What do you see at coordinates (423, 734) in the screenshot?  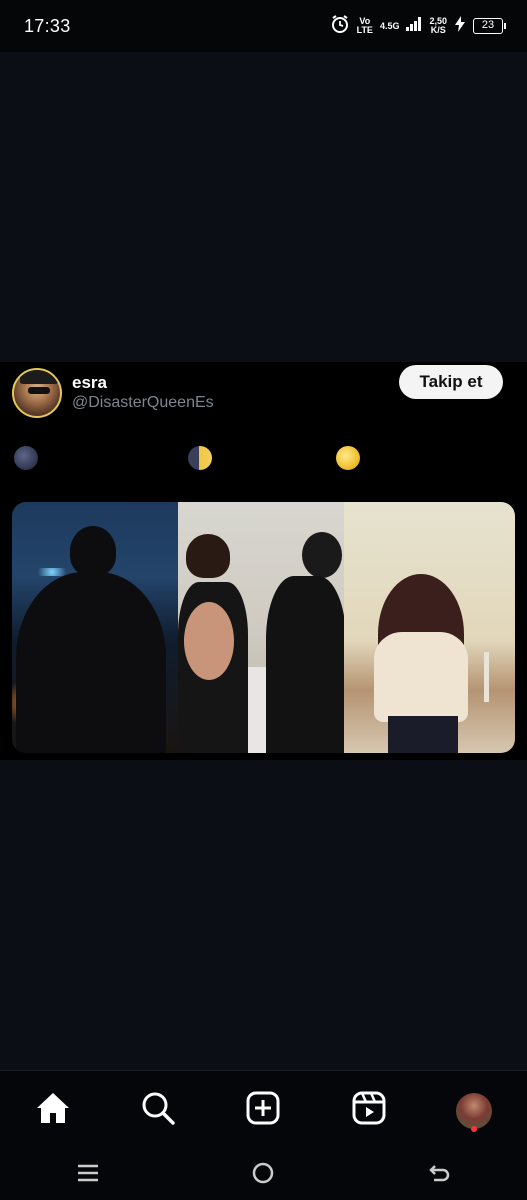 I see `woman-jeans` at bounding box center [423, 734].